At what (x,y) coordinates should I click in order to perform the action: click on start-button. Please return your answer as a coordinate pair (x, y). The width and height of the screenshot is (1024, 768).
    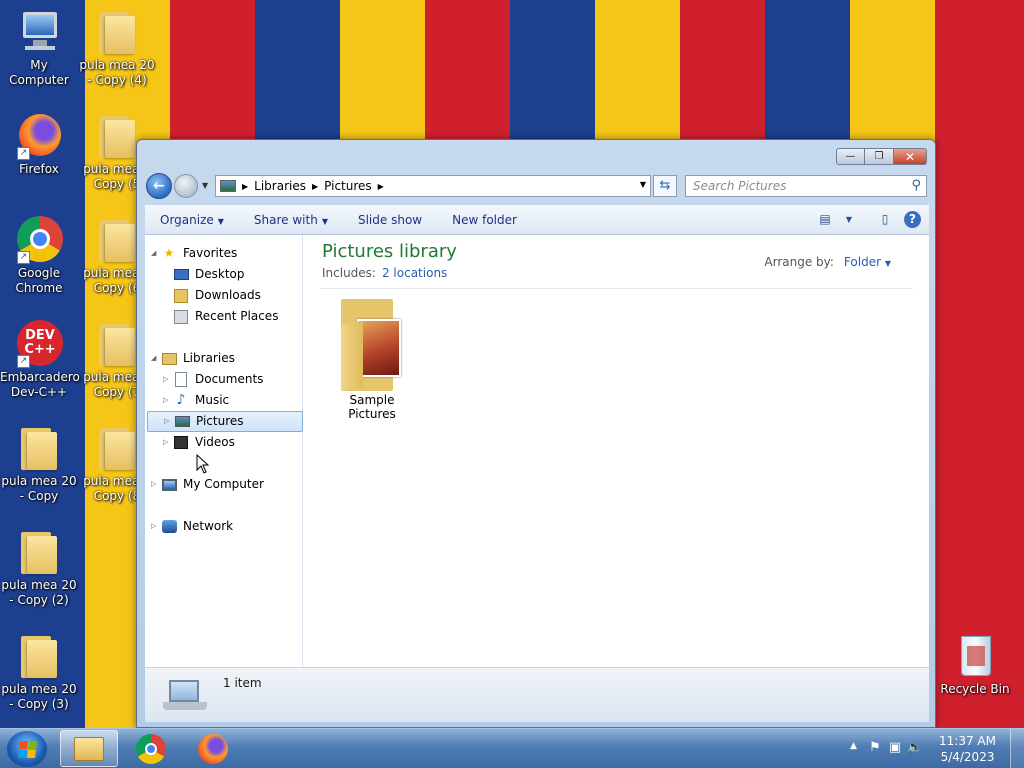
    Looking at the image, I should click on (27, 749).